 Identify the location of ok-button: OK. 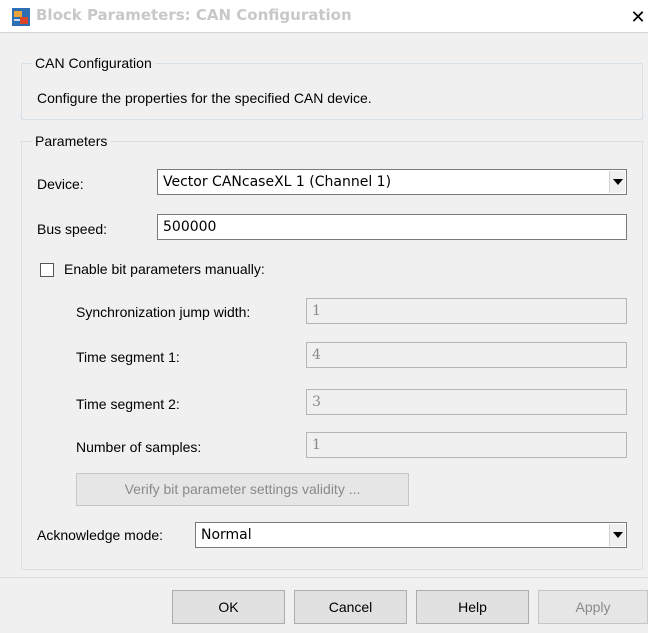
(228, 607).